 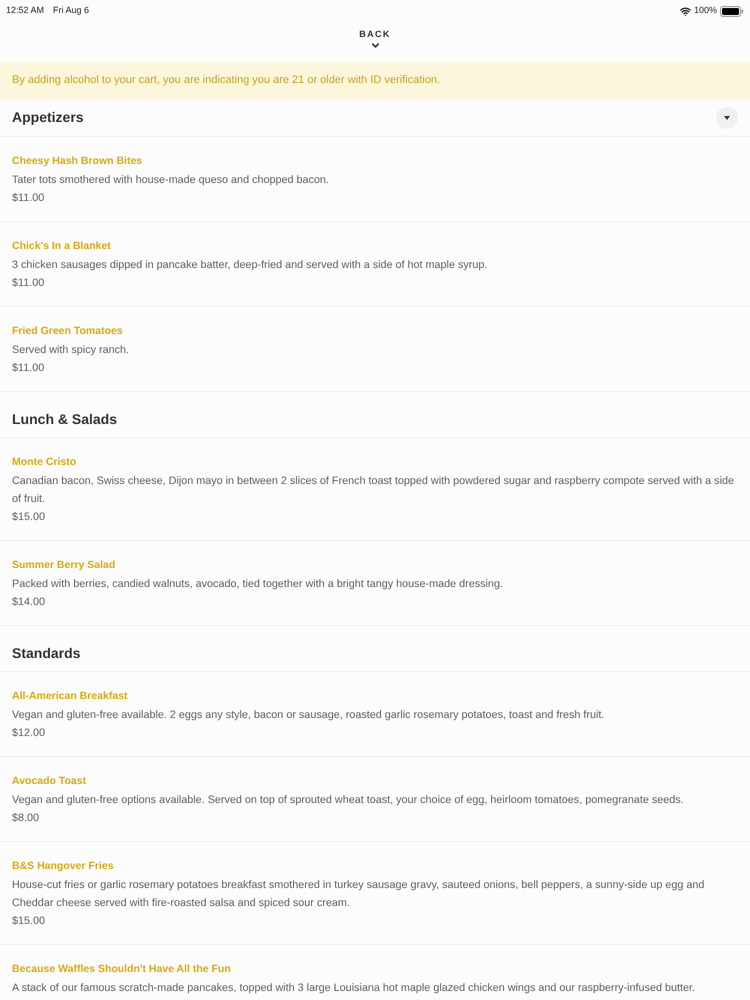 What do you see at coordinates (67, 331) in the screenshot?
I see `item-name: Fried Green Tomatoes` at bounding box center [67, 331].